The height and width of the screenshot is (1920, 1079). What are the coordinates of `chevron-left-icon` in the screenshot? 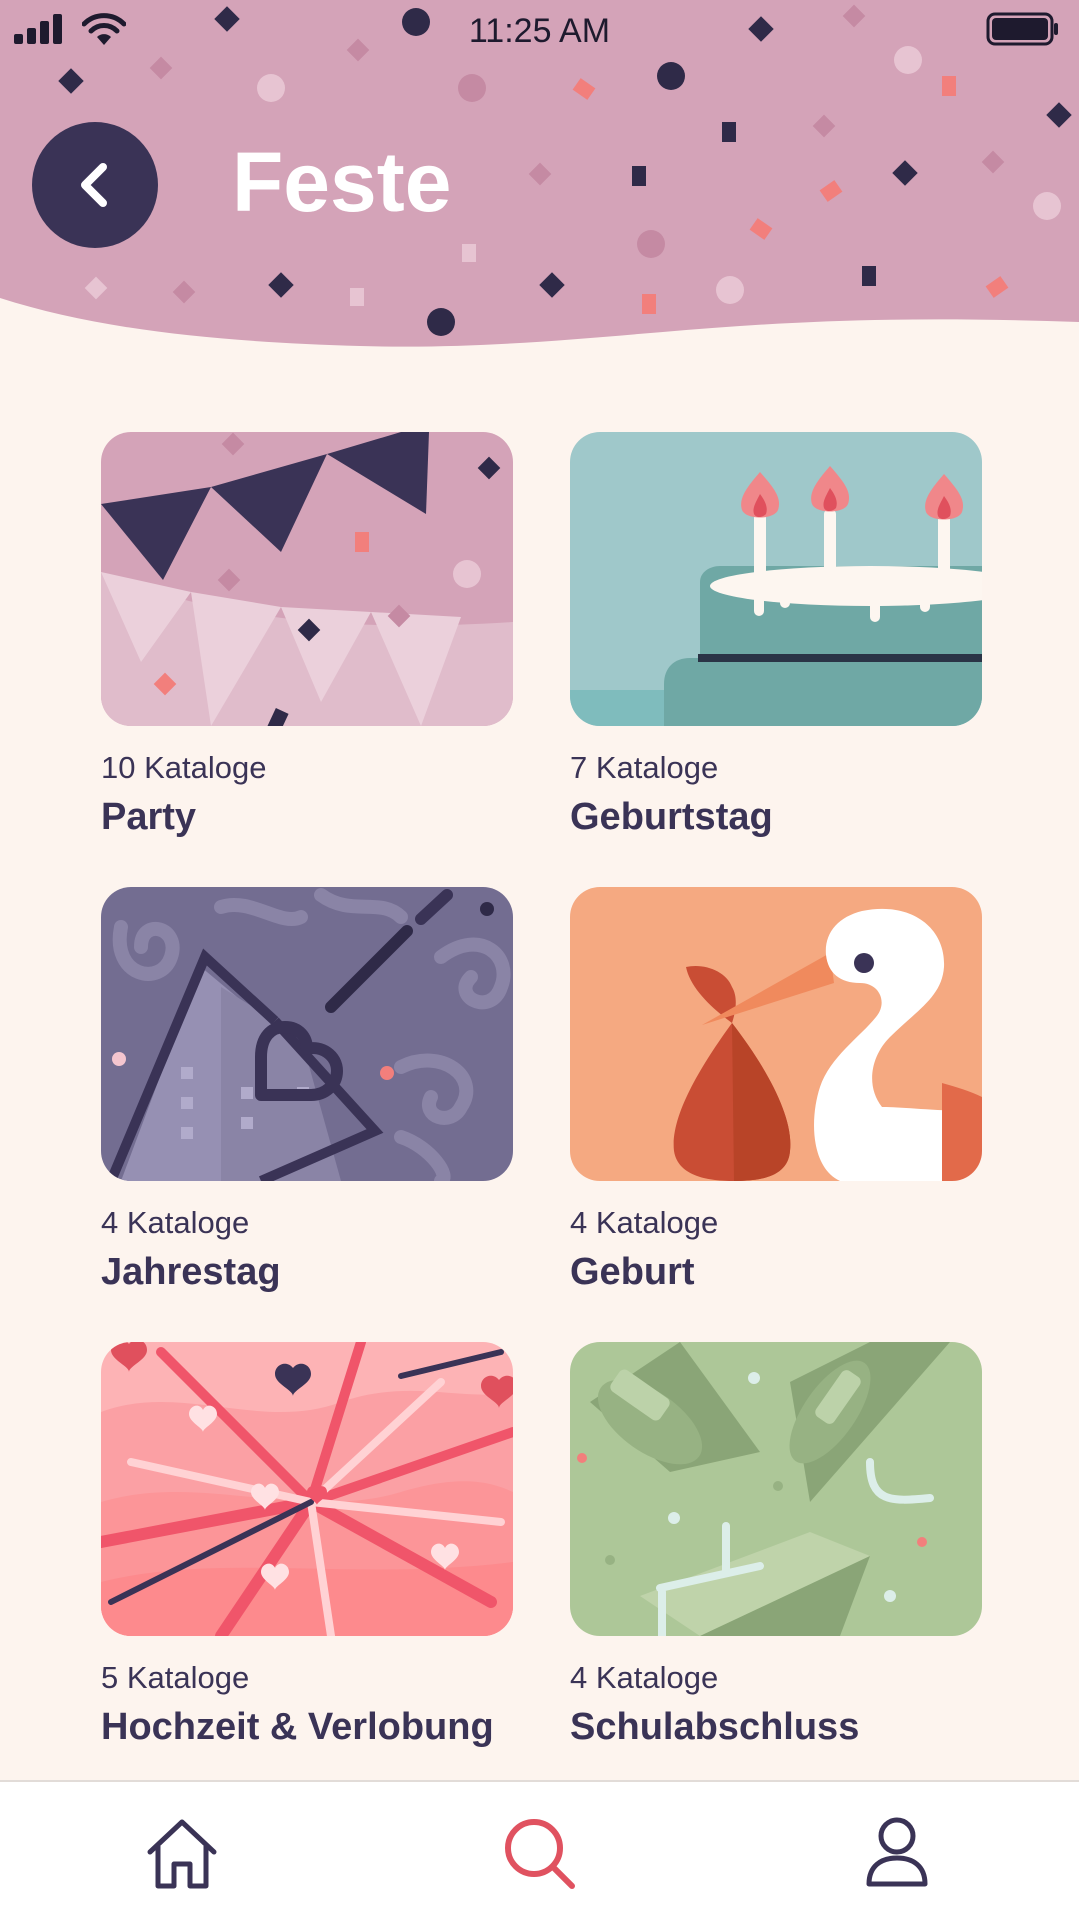 It's located at (94, 185).